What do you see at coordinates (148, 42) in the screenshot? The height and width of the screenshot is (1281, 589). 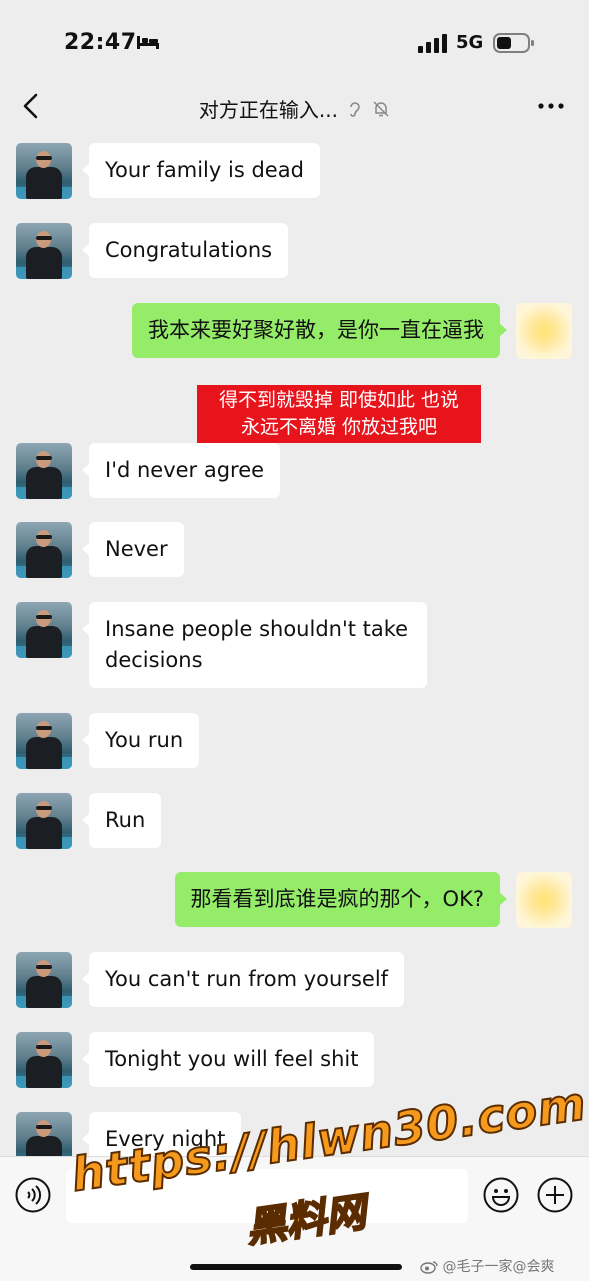 I see `sleep-focus-icon` at bounding box center [148, 42].